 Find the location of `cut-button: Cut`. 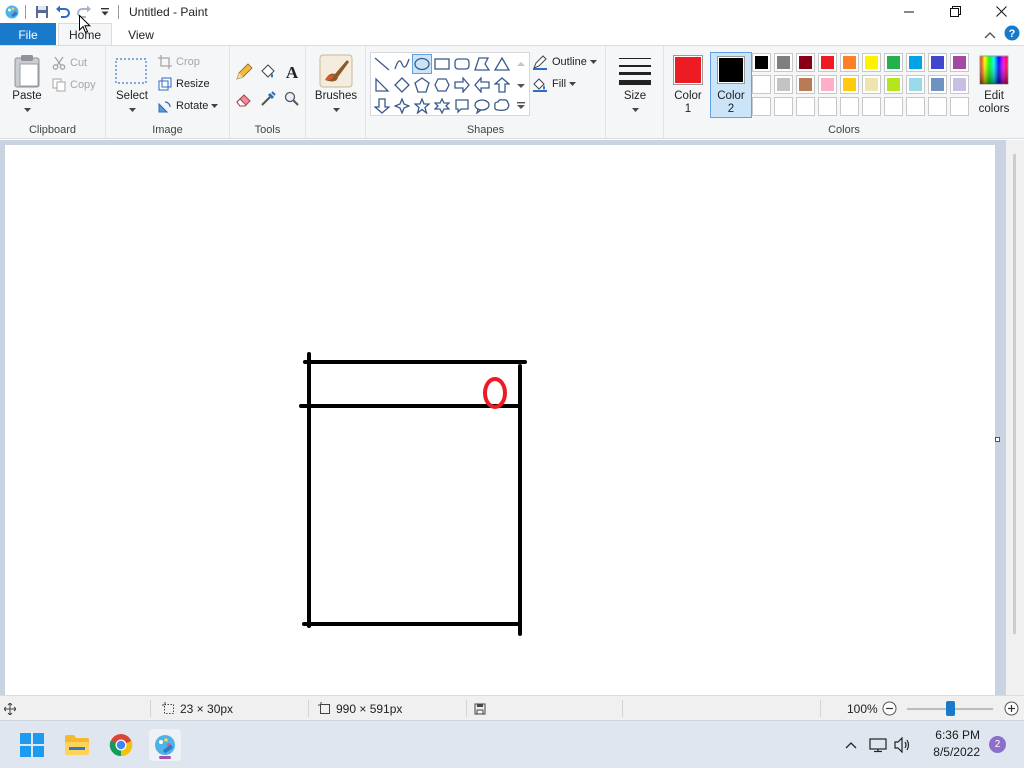

cut-button: Cut is located at coordinates (69, 63).